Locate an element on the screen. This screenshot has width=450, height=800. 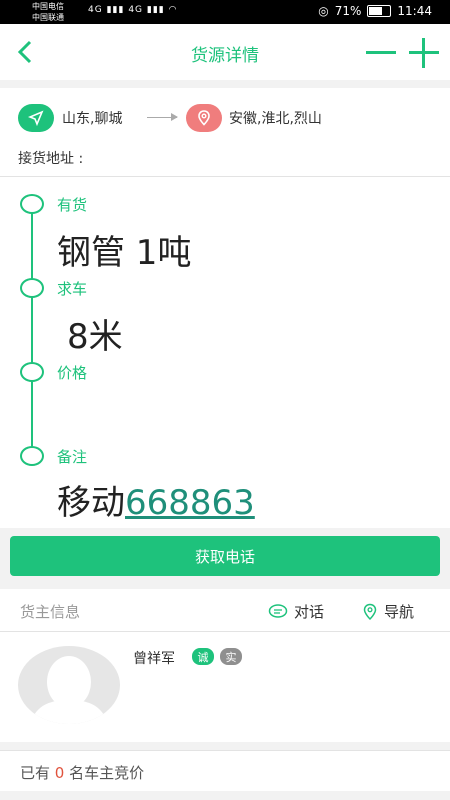
chat-button: 对话 is located at coordinates (296, 611).